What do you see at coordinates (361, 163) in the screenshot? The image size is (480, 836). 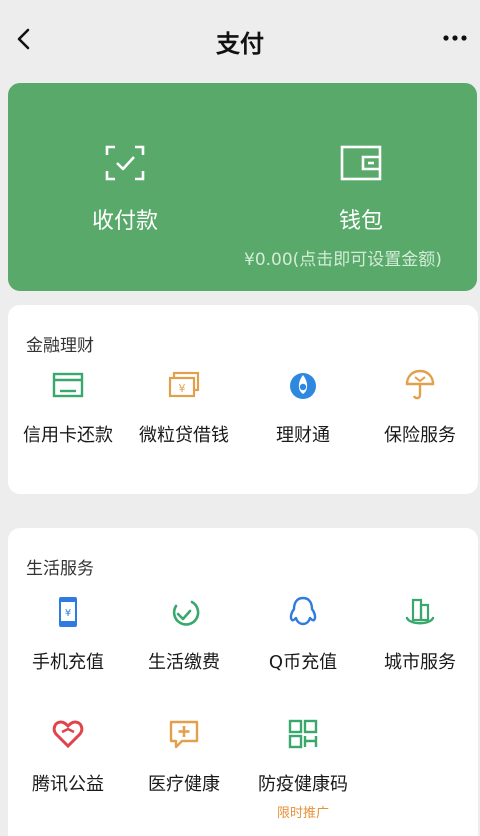 I see `wallet-icon` at bounding box center [361, 163].